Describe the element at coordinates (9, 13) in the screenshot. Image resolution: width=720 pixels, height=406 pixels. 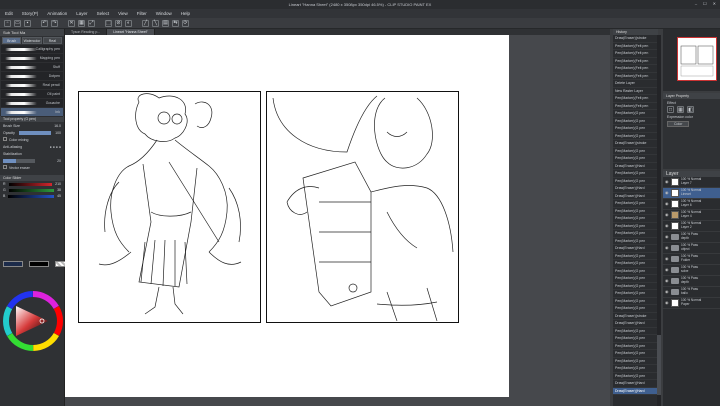
I see `menu-edit: Edit` at that location.